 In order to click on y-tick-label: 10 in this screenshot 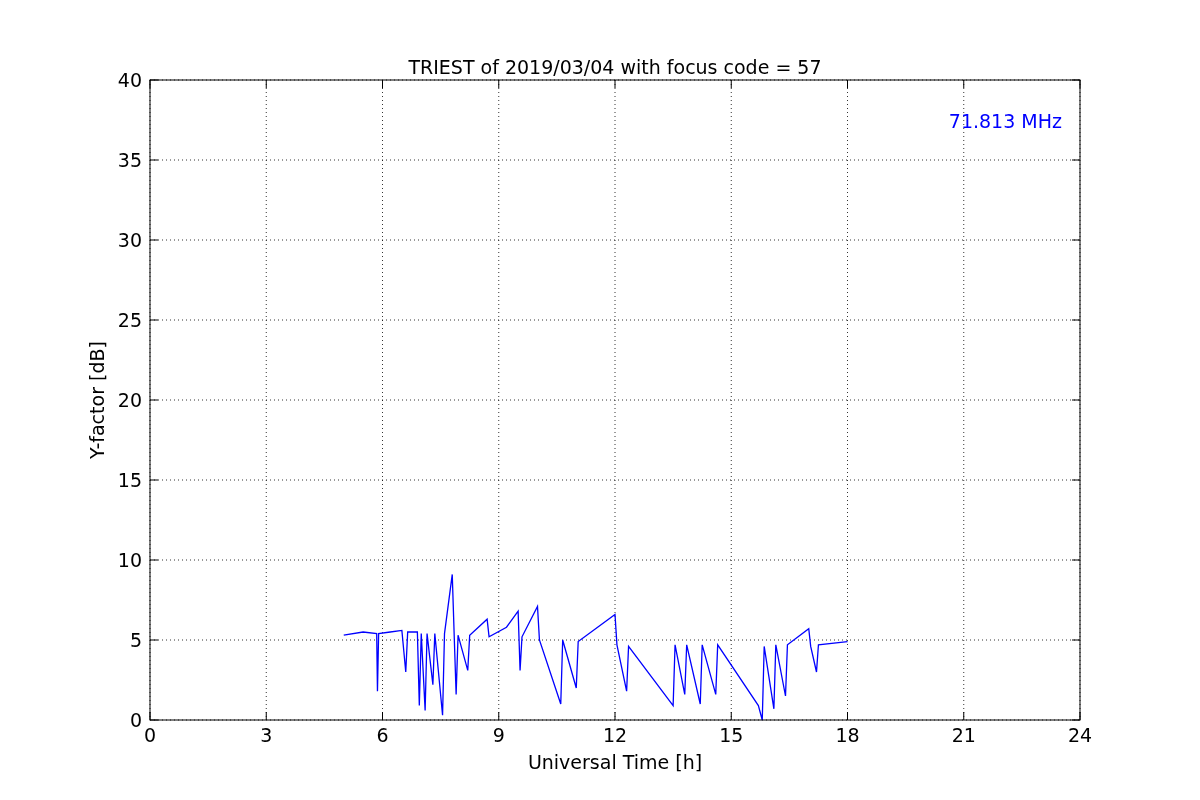, I will do `click(129, 560)`.